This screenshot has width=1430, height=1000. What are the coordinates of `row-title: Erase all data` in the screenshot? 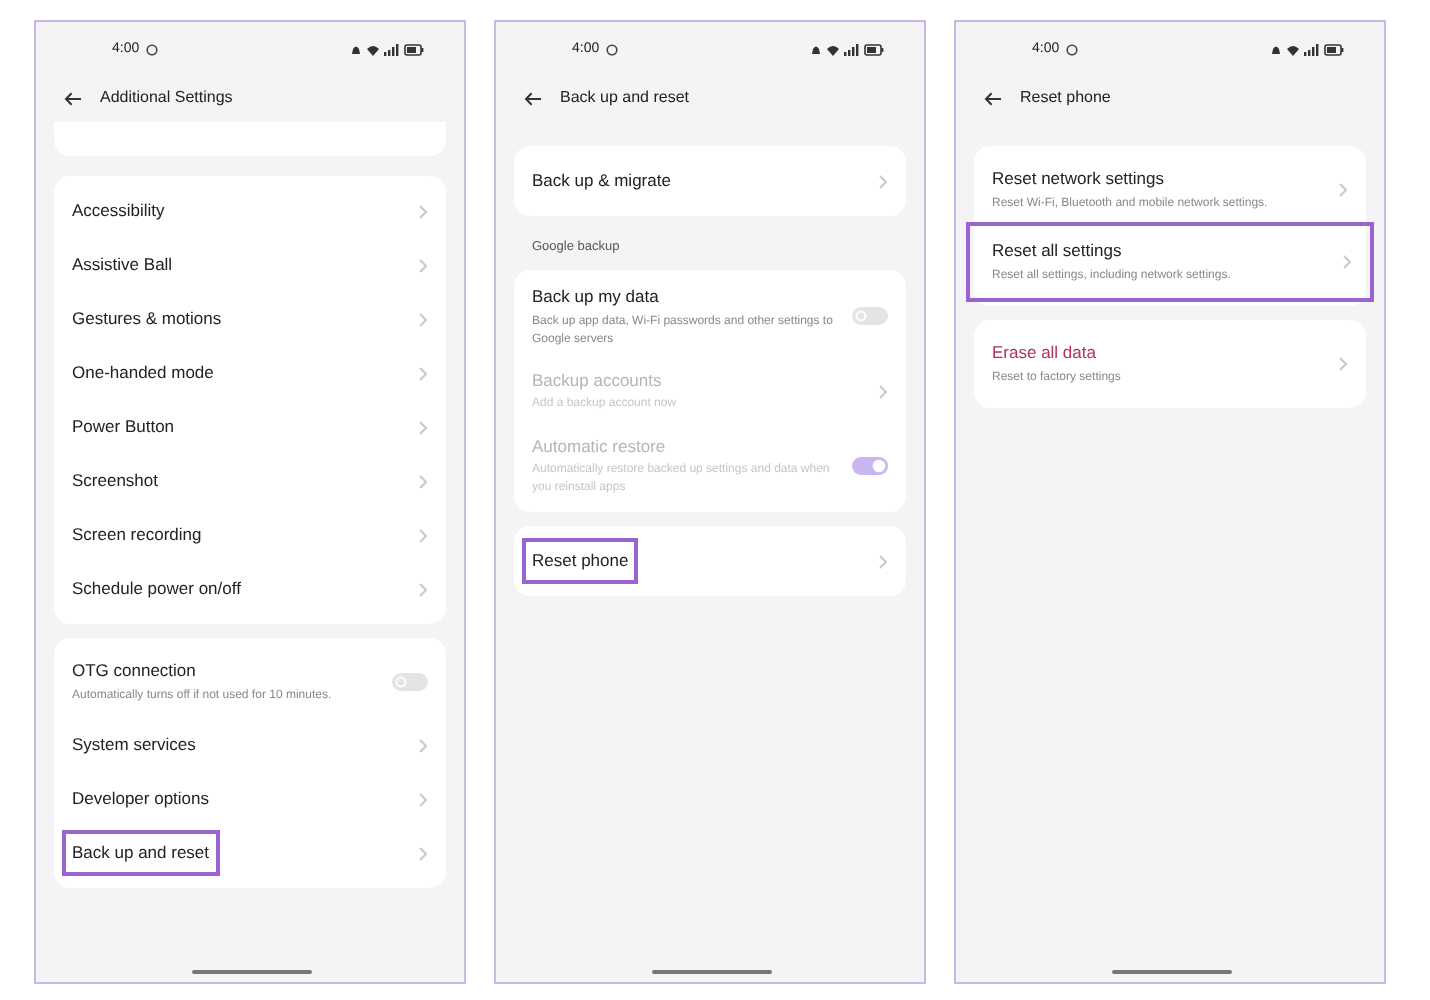 It's located at (1044, 353).